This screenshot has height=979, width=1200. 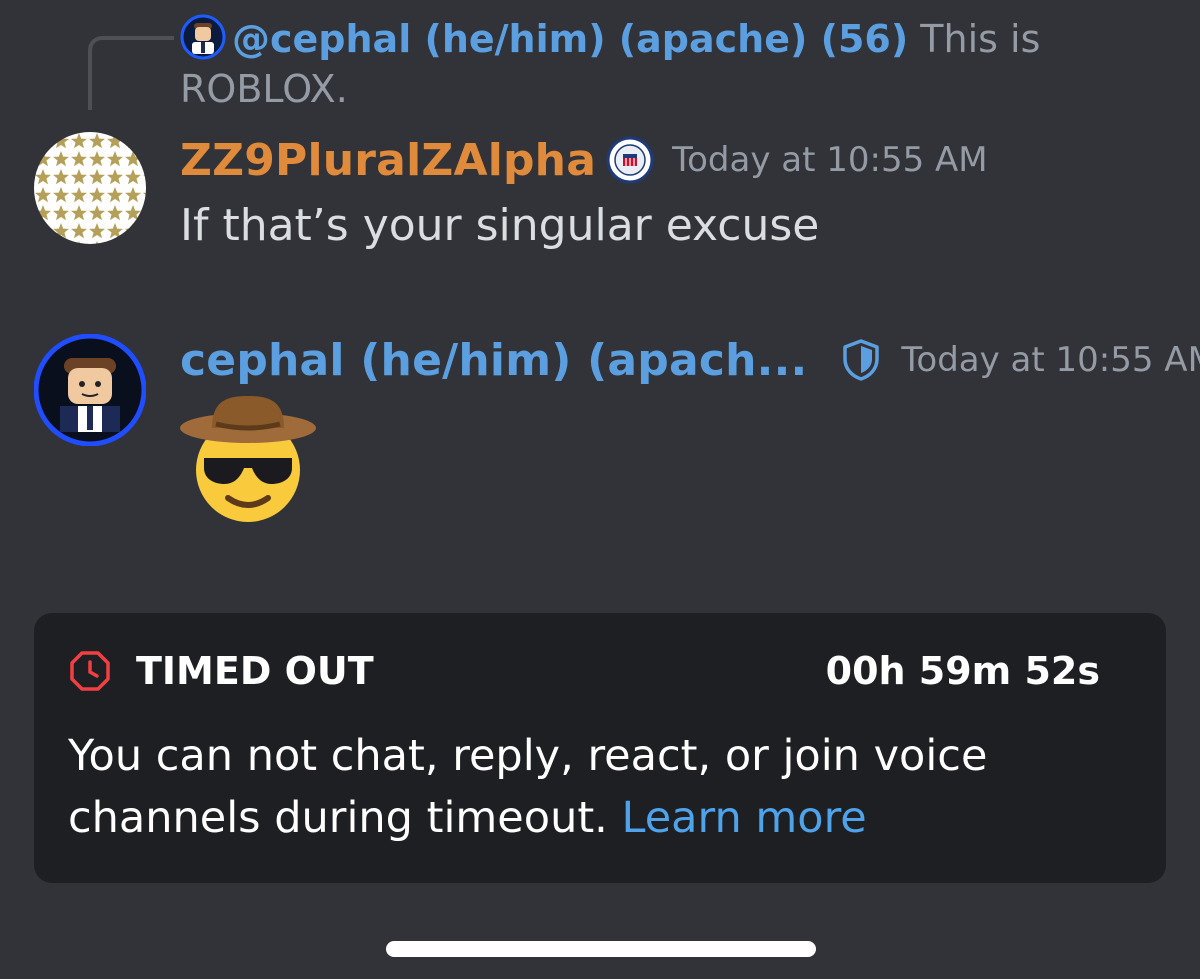 I want to click on reply-mention: @cephal (he/him) (apache) (56), so click(x=570, y=39).